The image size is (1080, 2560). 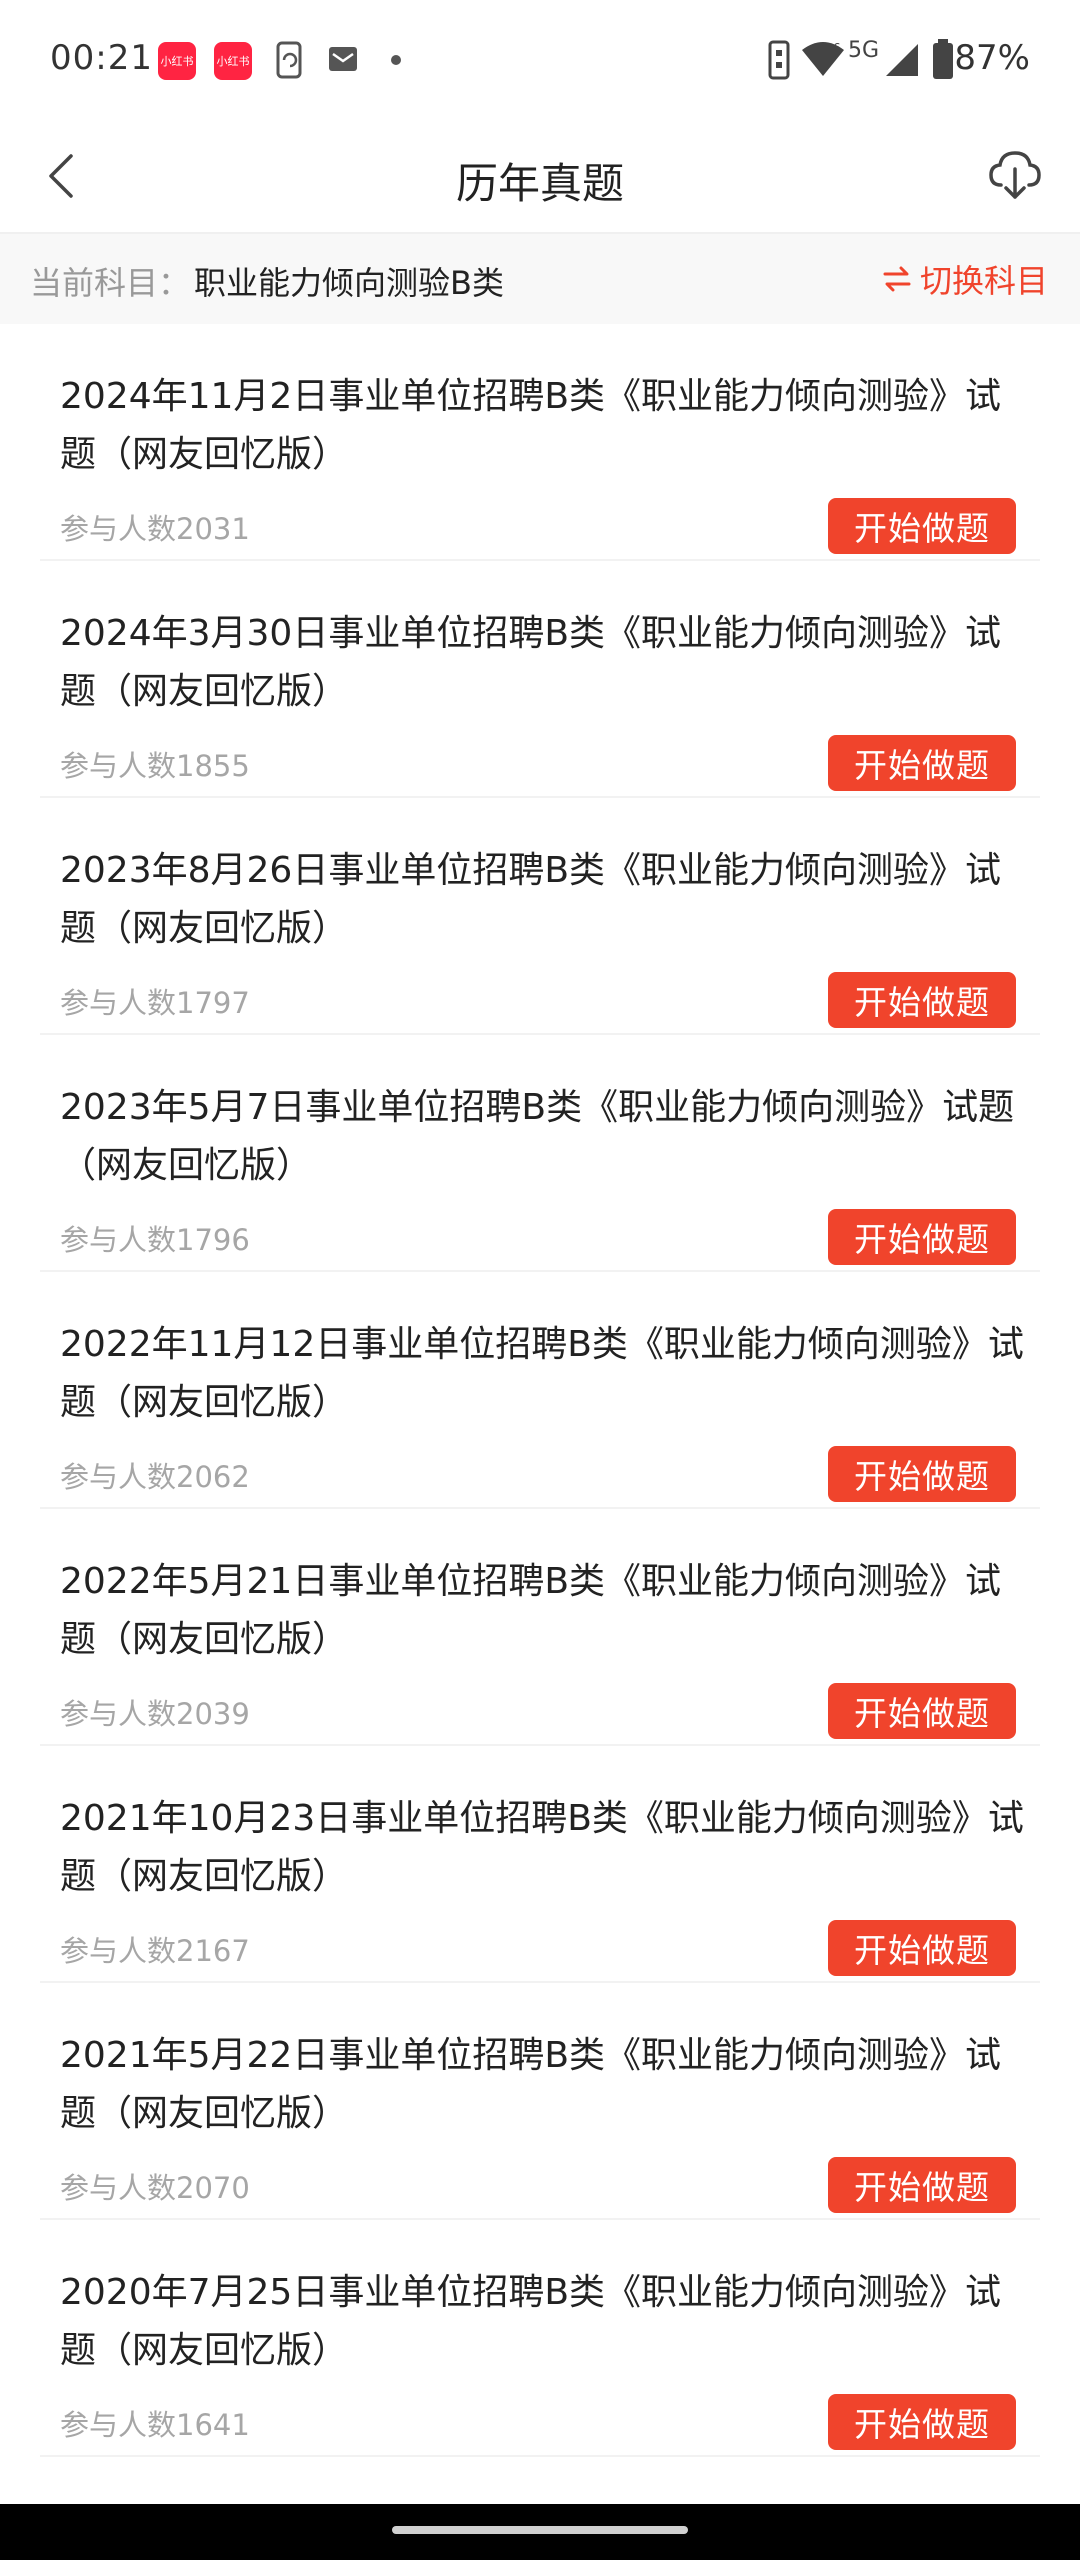 I want to click on battery-percent: 87%, so click(x=992, y=58).